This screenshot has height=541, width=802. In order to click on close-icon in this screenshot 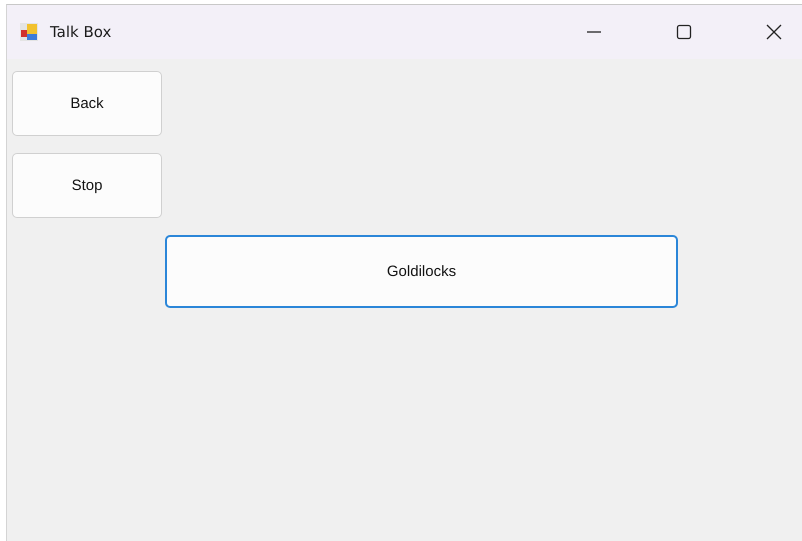, I will do `click(774, 32)`.